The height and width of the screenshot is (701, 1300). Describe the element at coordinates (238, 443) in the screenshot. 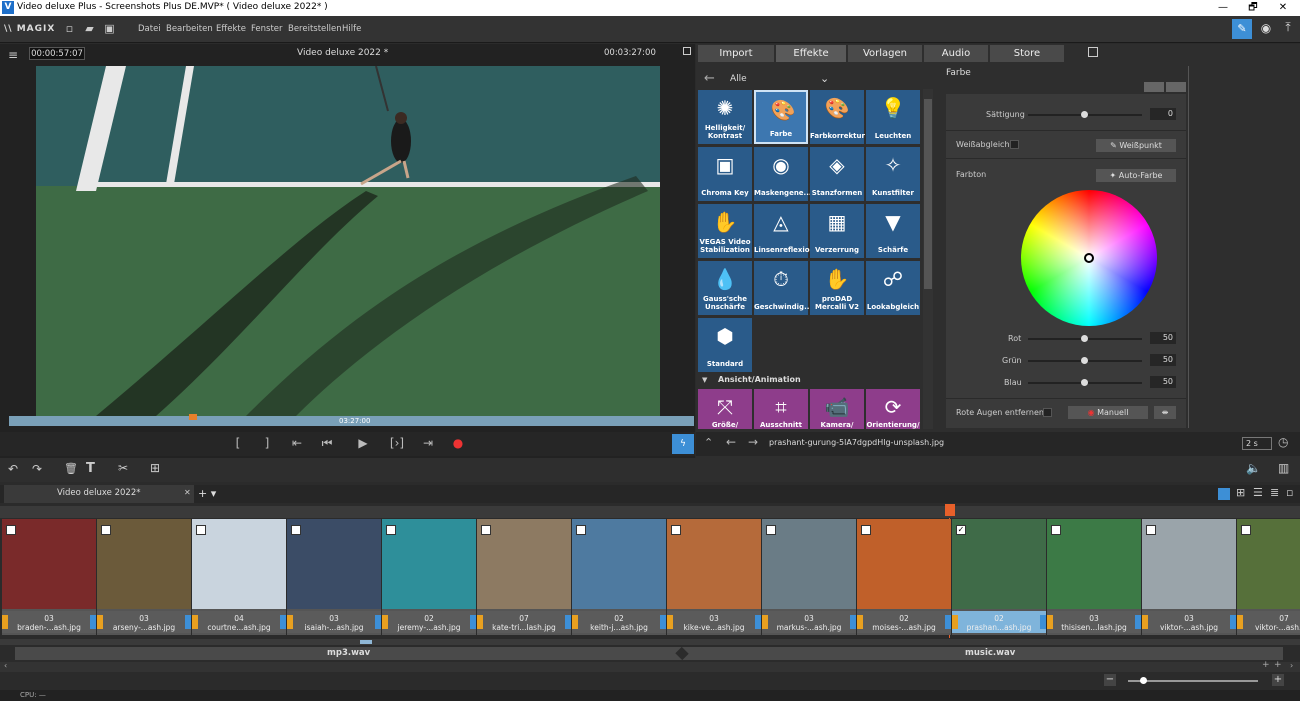

I see `mark-in-button: [` at that location.